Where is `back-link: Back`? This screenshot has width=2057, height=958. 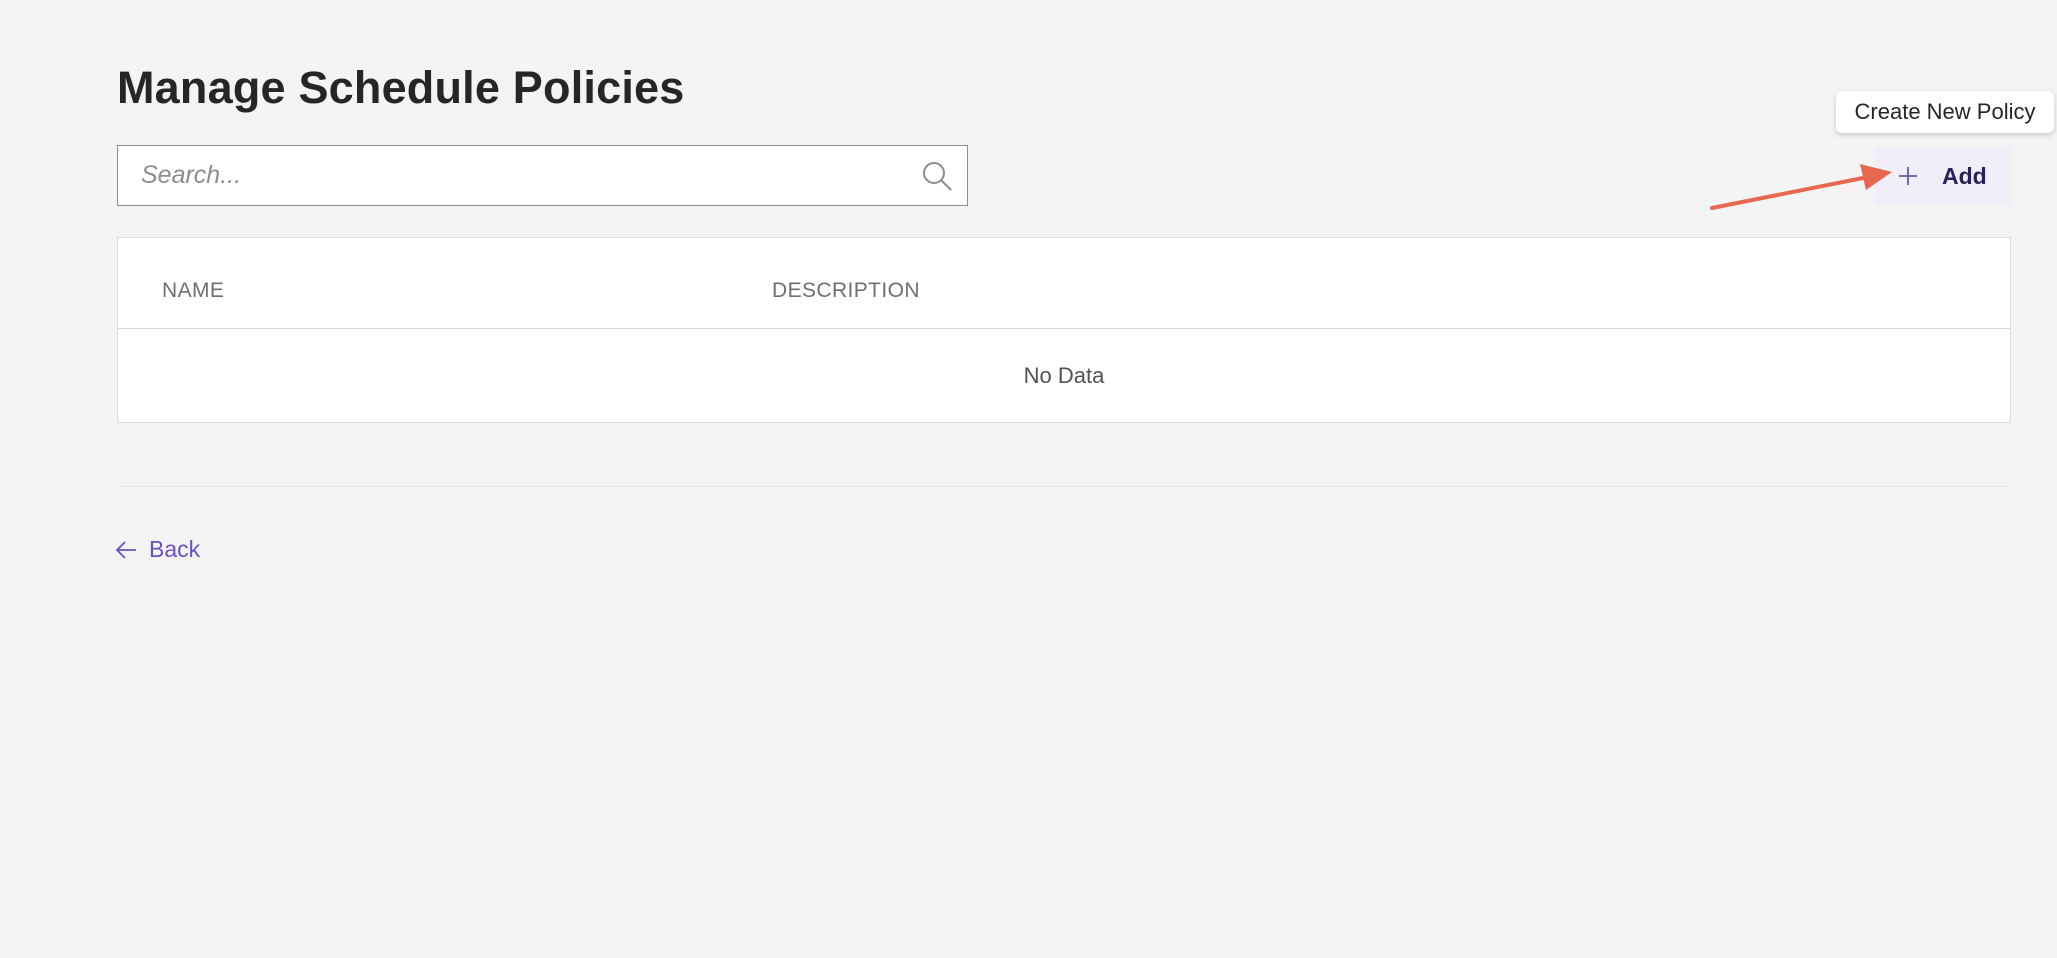
back-link: Back is located at coordinates (157, 549).